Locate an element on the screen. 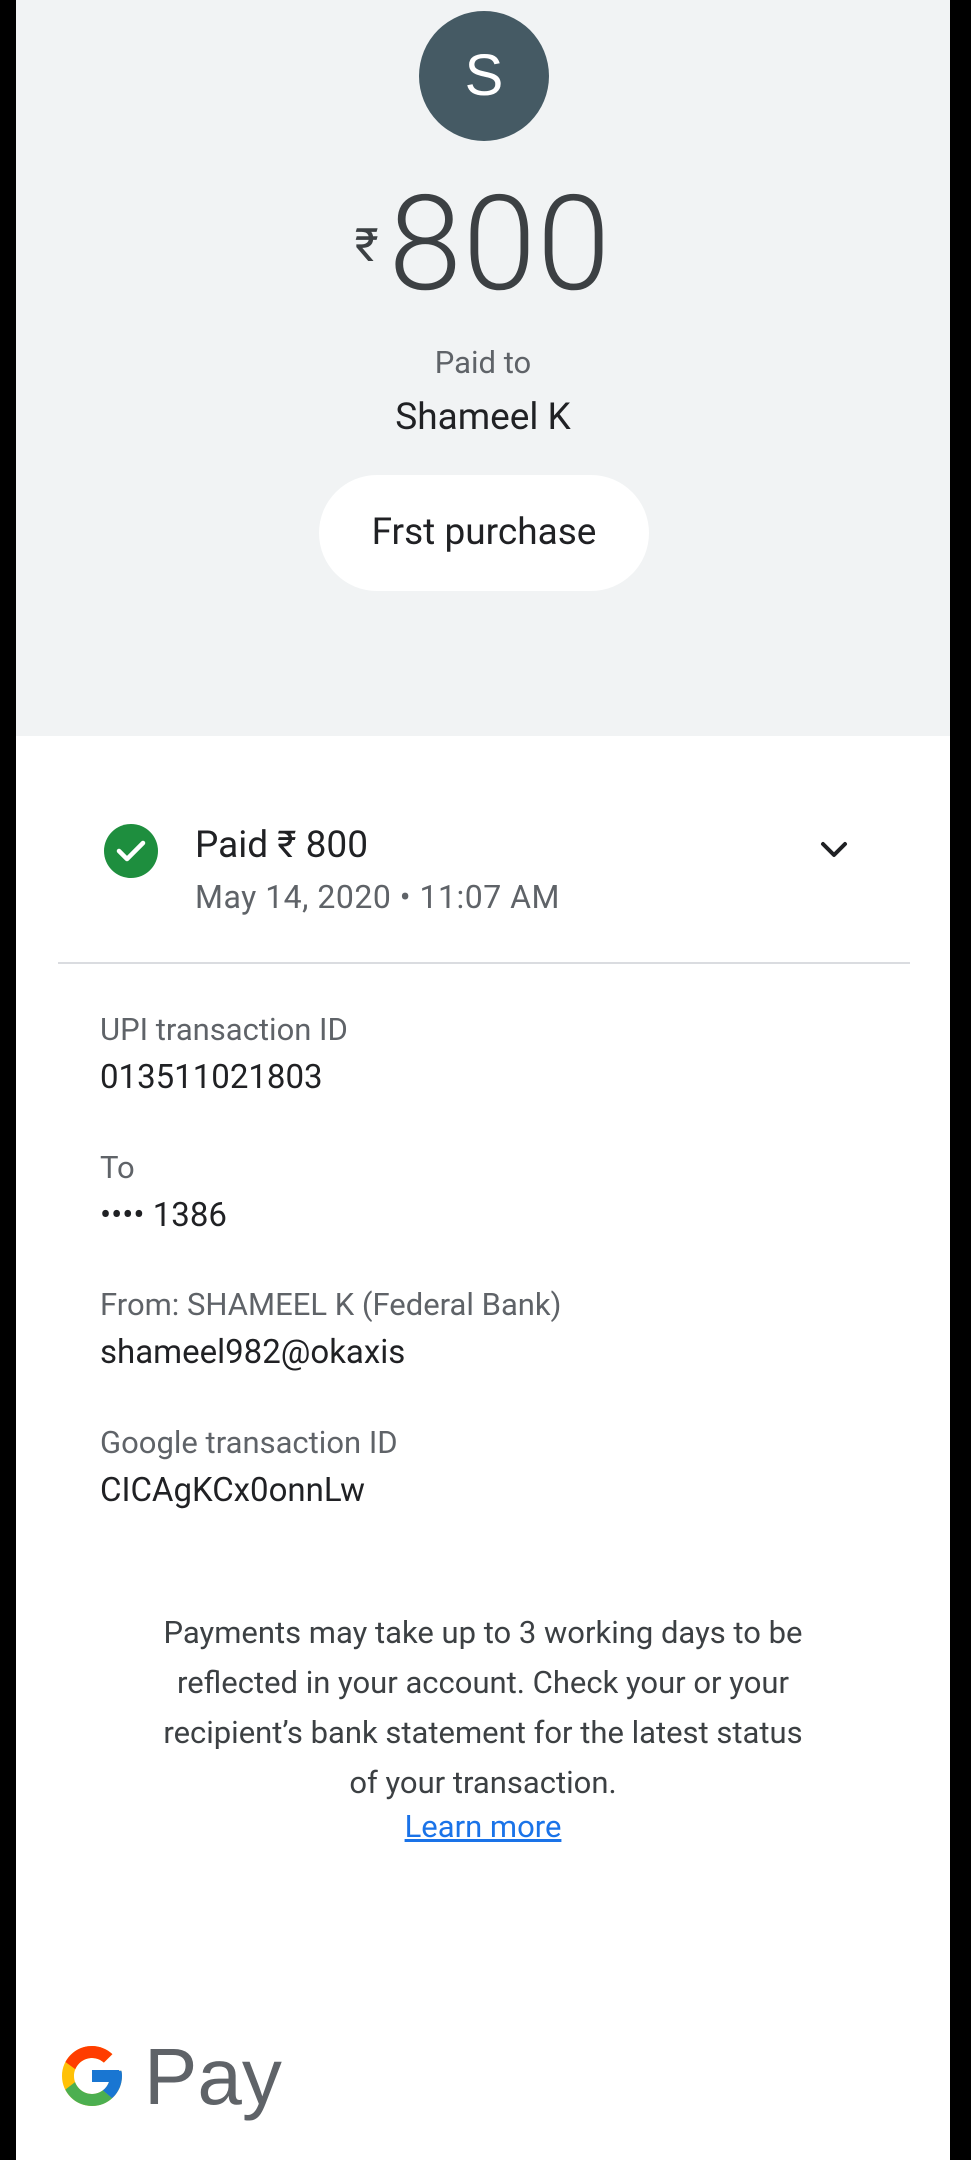 Image resolution: width=971 pixels, height=2160 pixels. check-circle-icon is located at coordinates (131, 851).